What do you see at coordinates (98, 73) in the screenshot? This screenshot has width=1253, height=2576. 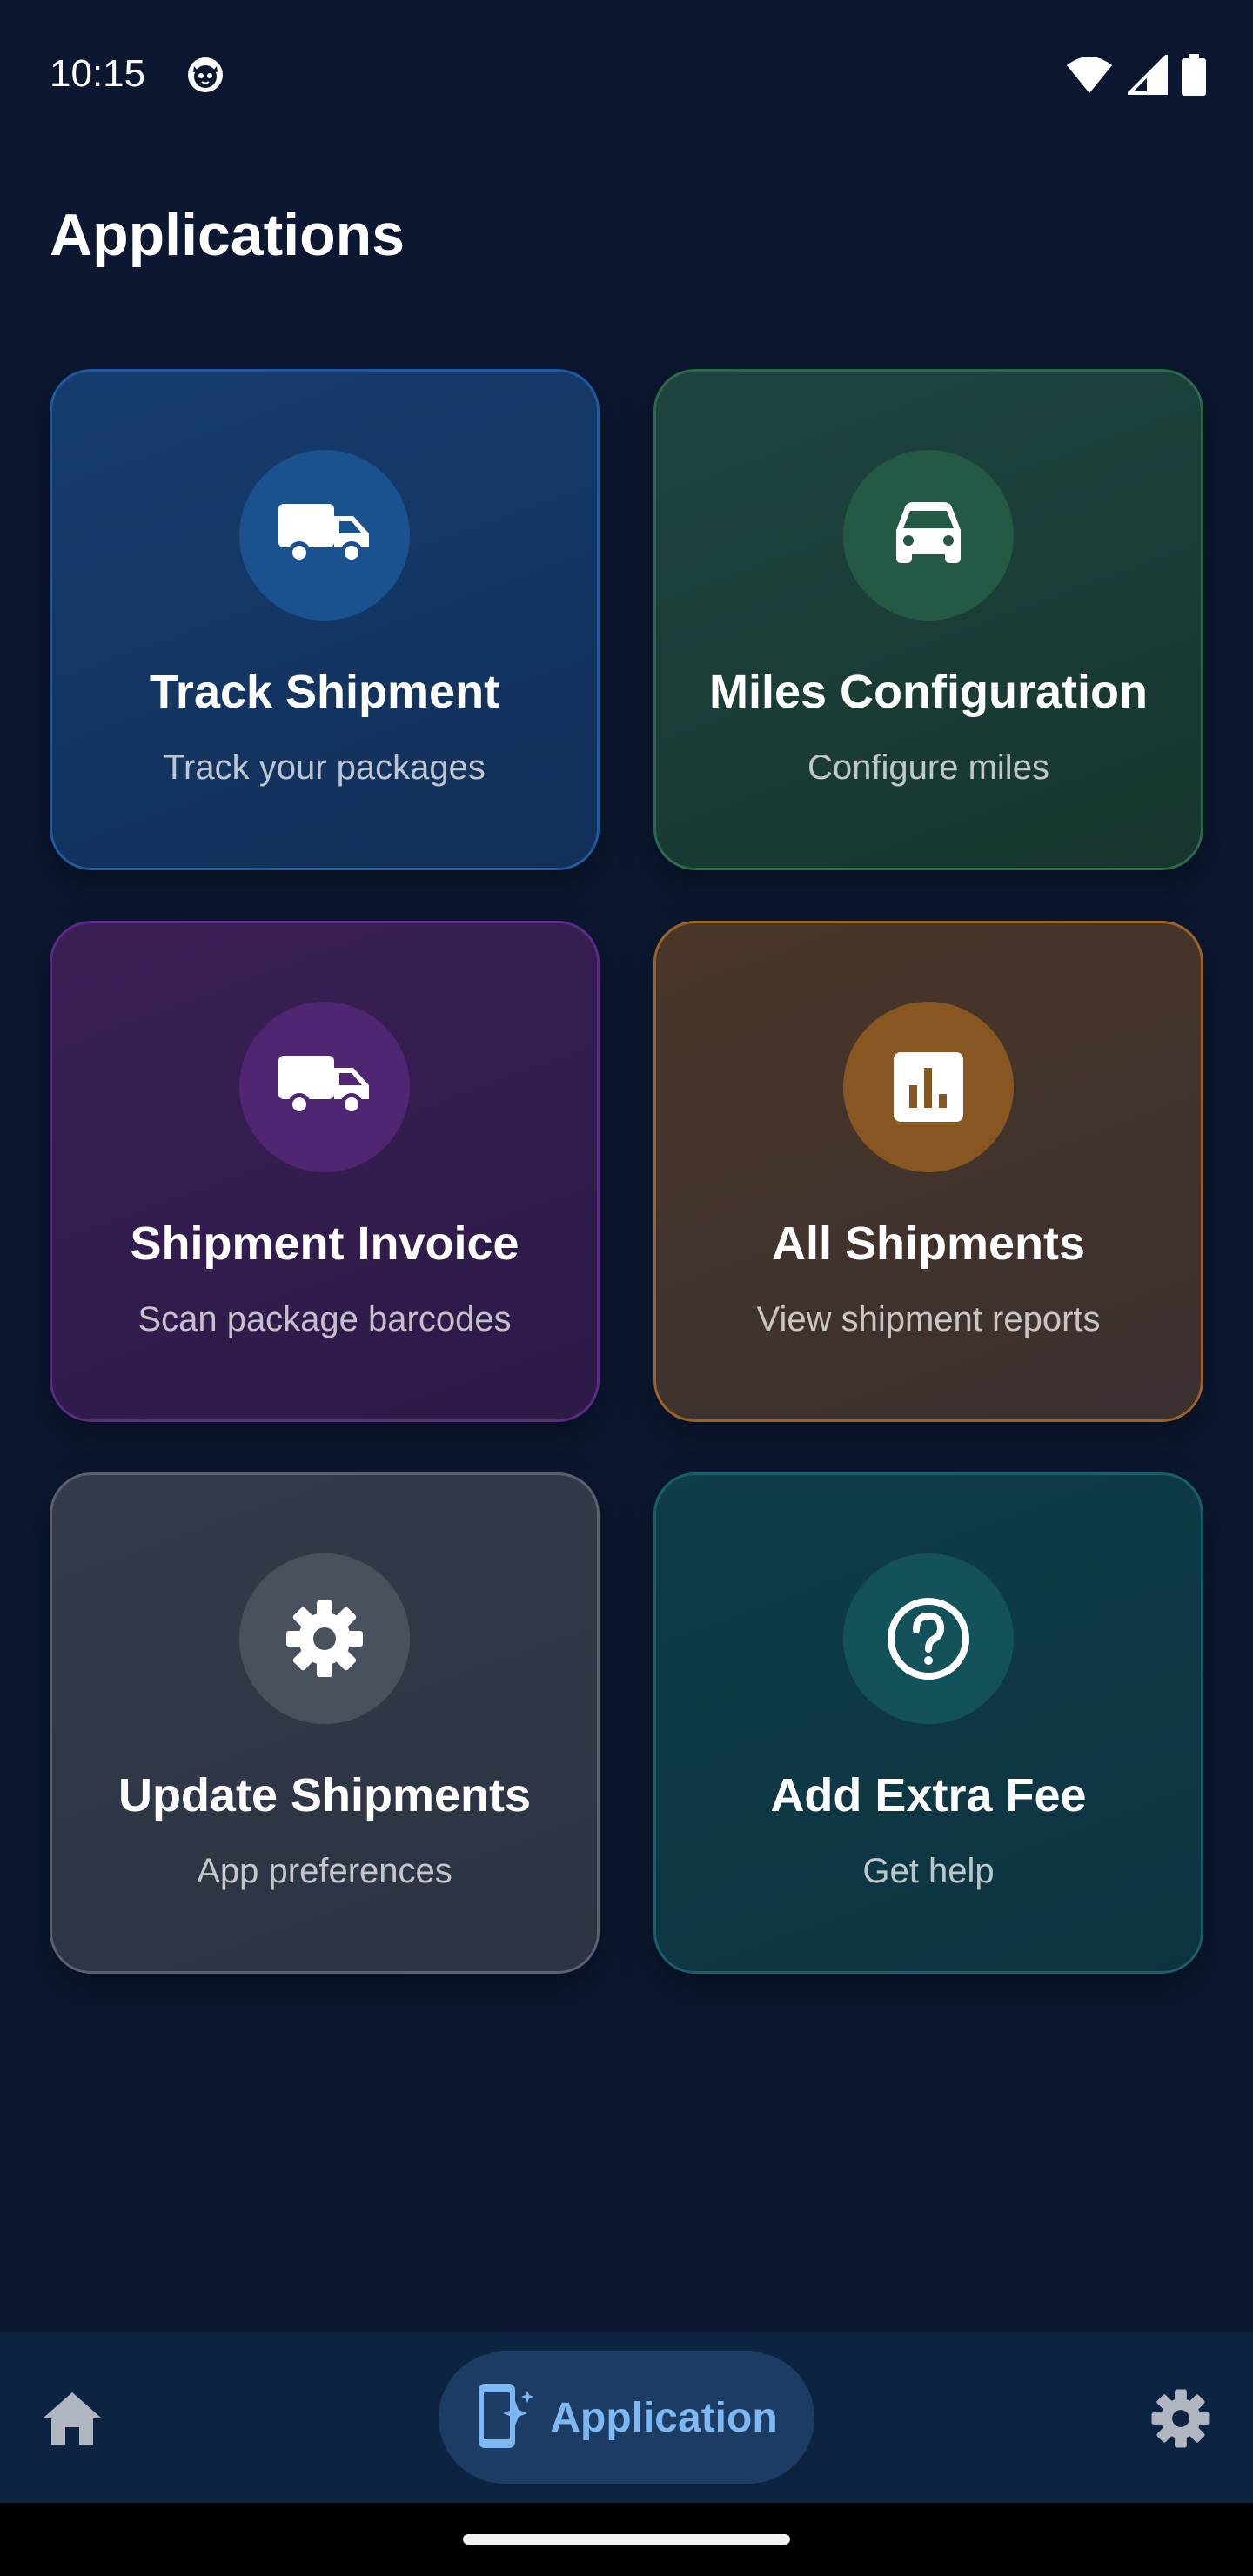 I see `status-time: 10:15` at bounding box center [98, 73].